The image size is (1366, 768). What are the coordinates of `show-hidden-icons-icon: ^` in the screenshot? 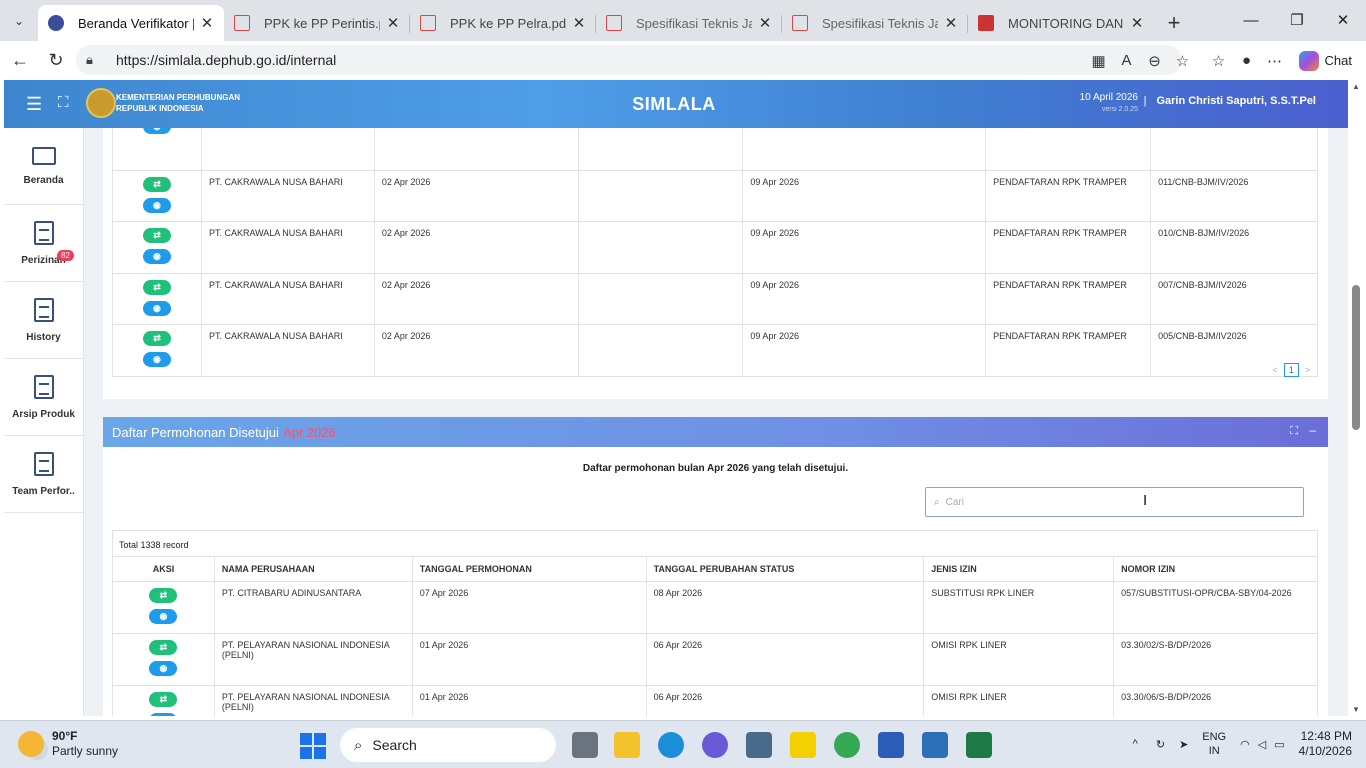 It's located at (1135, 744).